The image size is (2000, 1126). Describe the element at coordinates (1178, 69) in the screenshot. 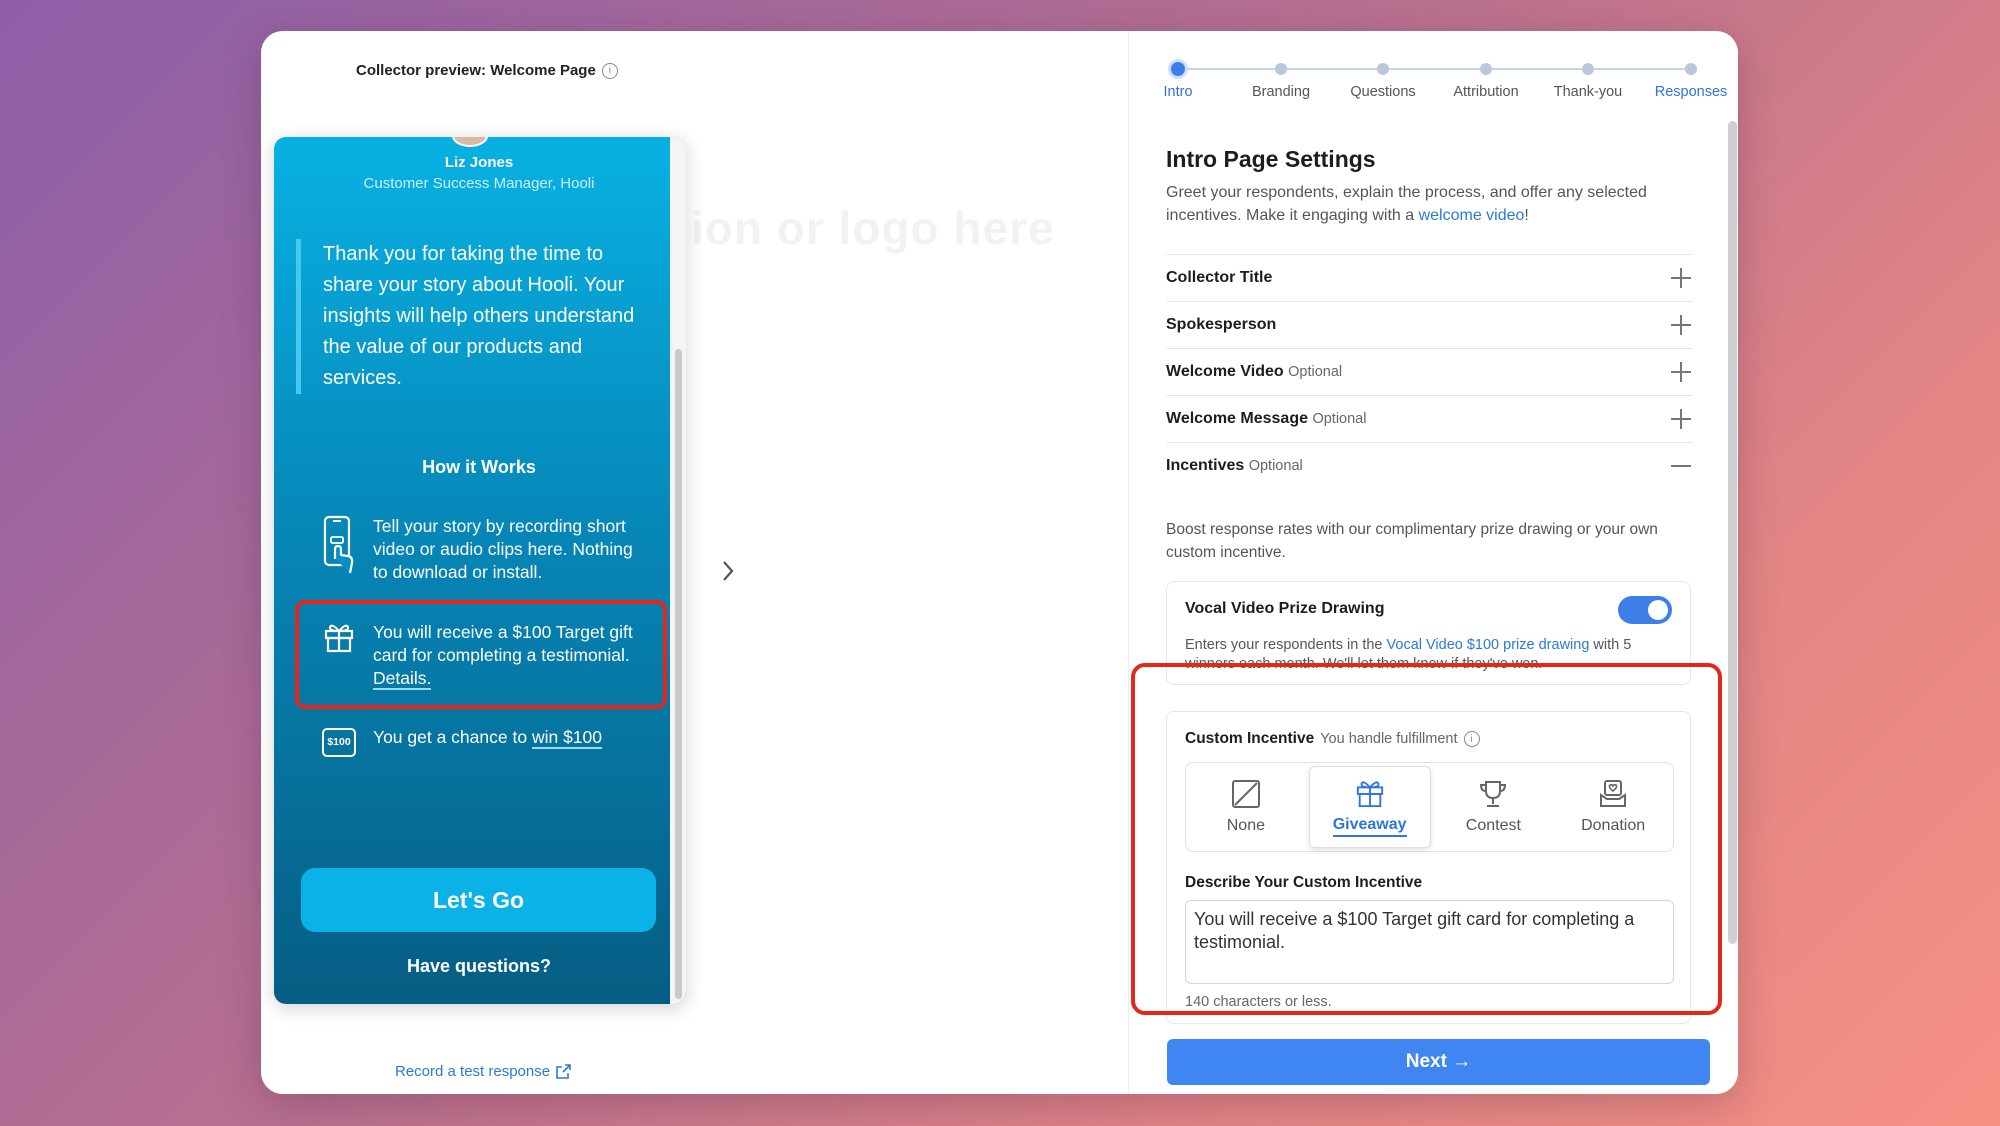

I see `step-dot-intro` at that location.